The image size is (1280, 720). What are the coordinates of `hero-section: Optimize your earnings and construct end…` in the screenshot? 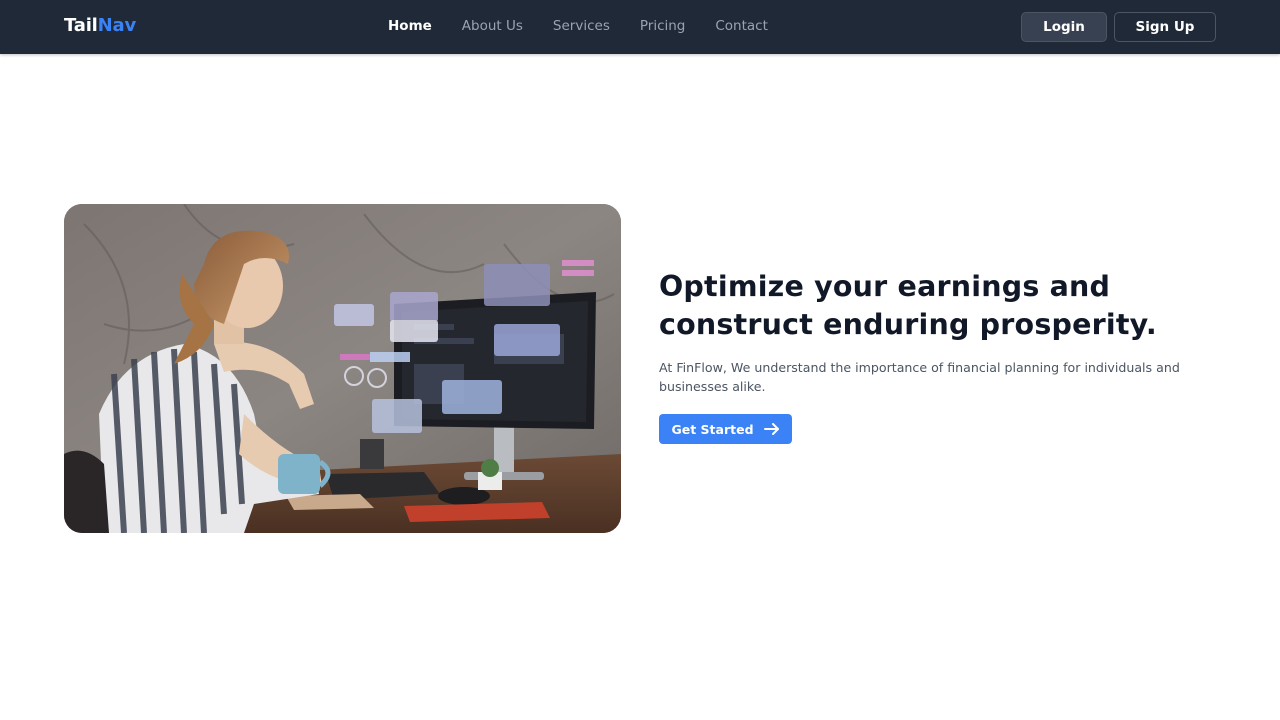 It's located at (939, 332).